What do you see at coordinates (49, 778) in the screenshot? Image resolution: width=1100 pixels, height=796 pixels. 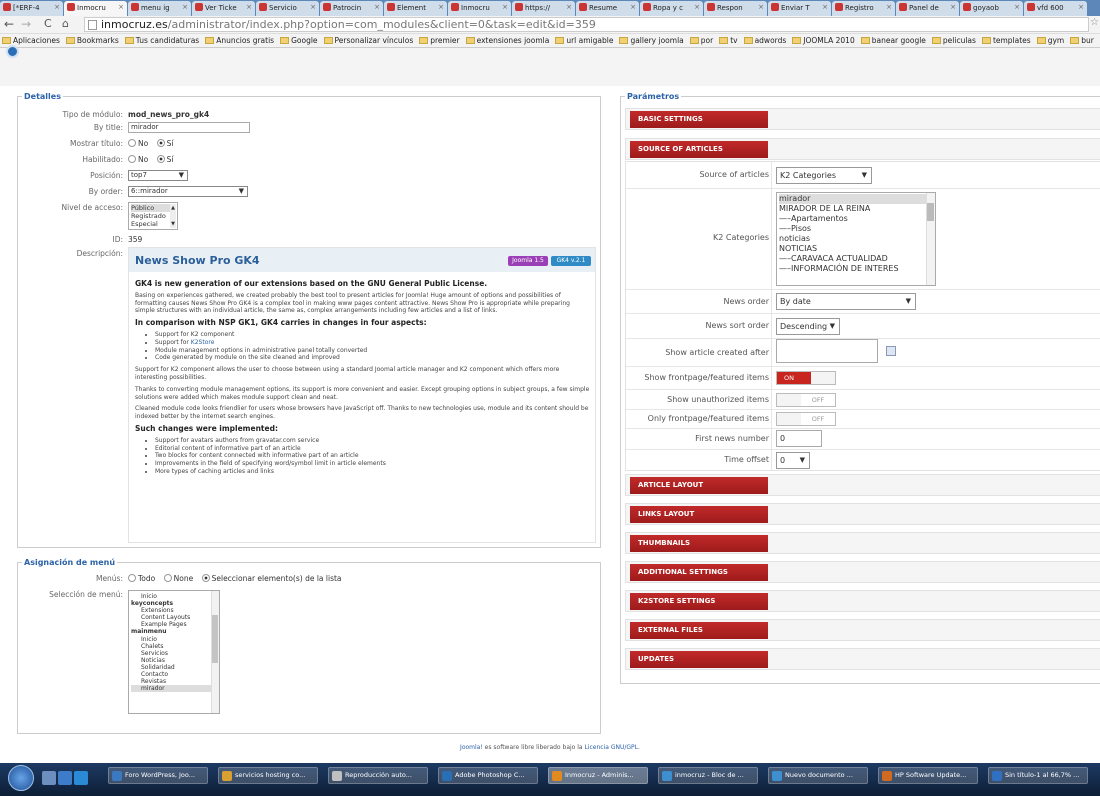 I see `show-desktop-icon` at bounding box center [49, 778].